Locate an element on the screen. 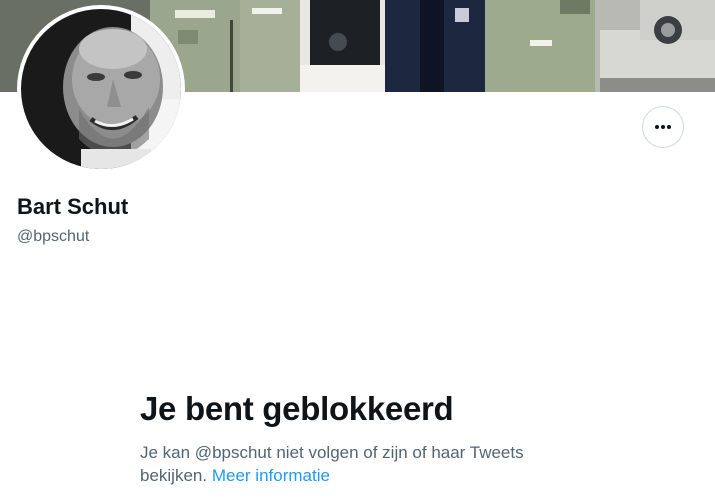 This screenshot has height=501, width=715. avatar-photo is located at coordinates (101, 89).